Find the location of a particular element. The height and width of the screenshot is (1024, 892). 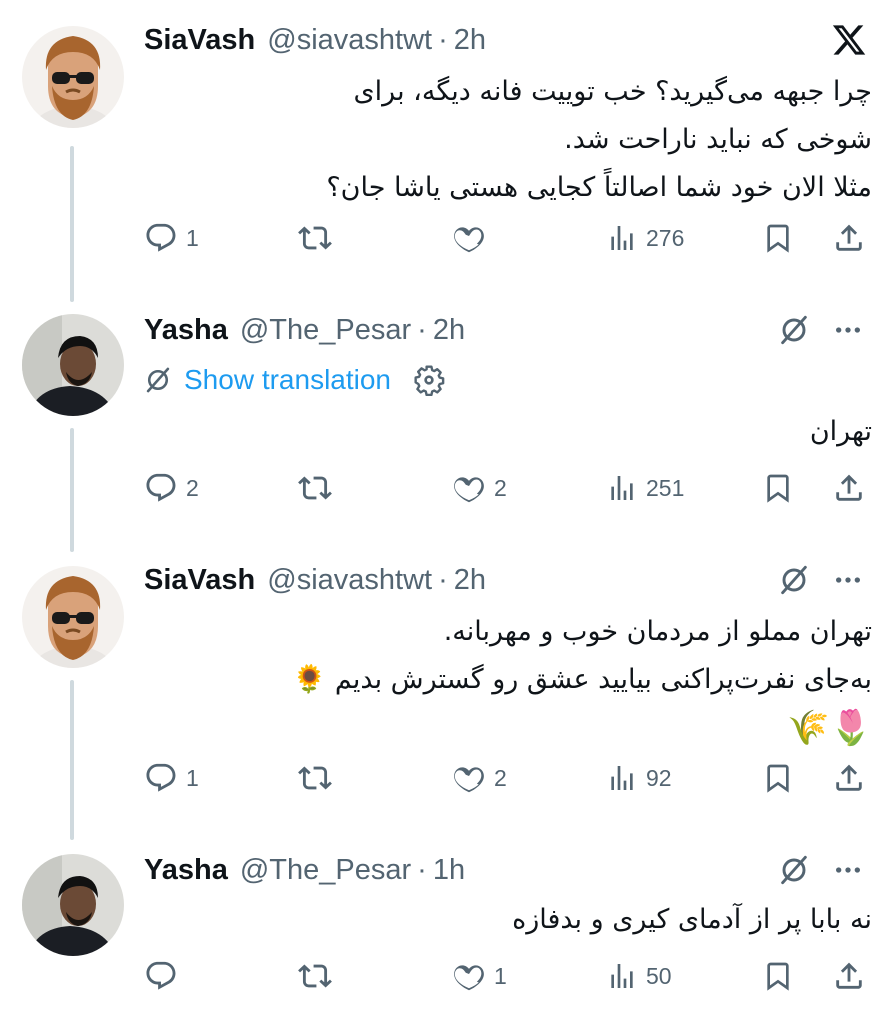

reply-button is located at coordinates (165, 976).